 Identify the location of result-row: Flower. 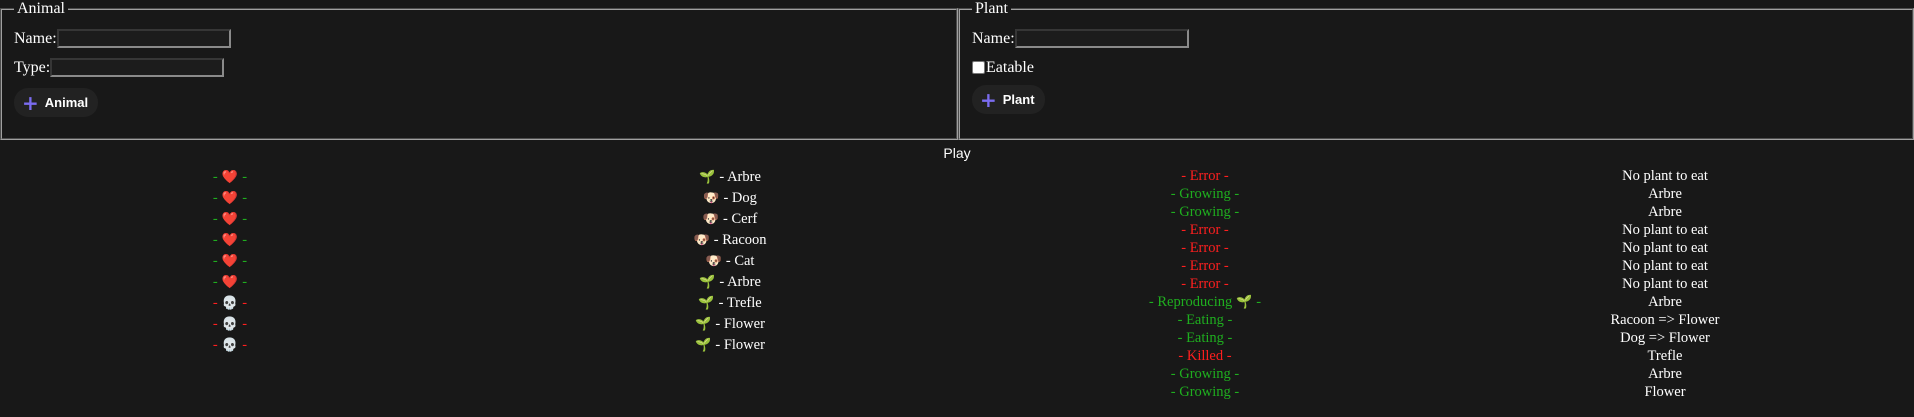
(1665, 392).